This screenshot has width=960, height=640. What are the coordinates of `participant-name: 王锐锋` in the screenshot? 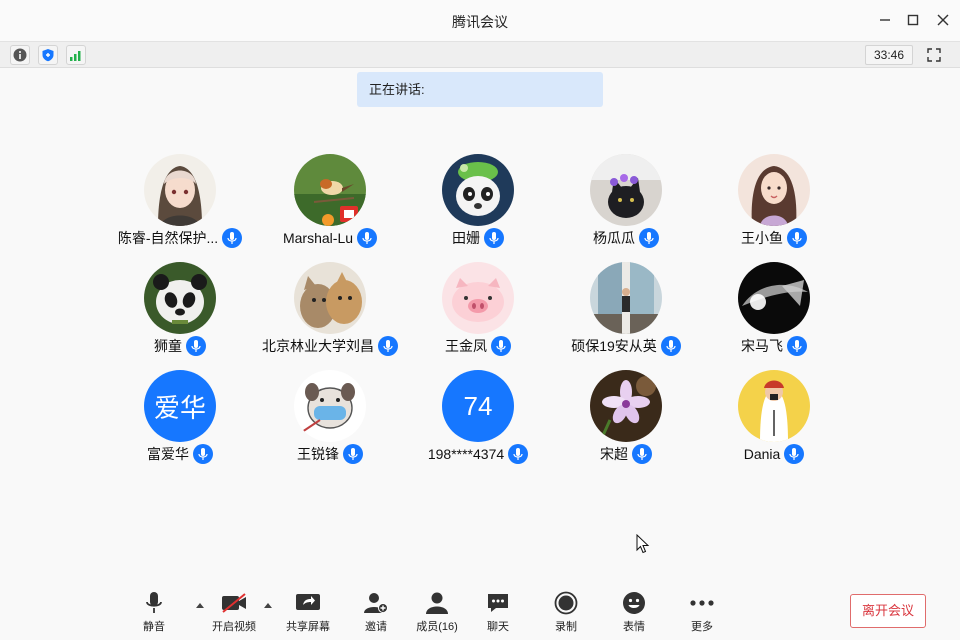 It's located at (318, 454).